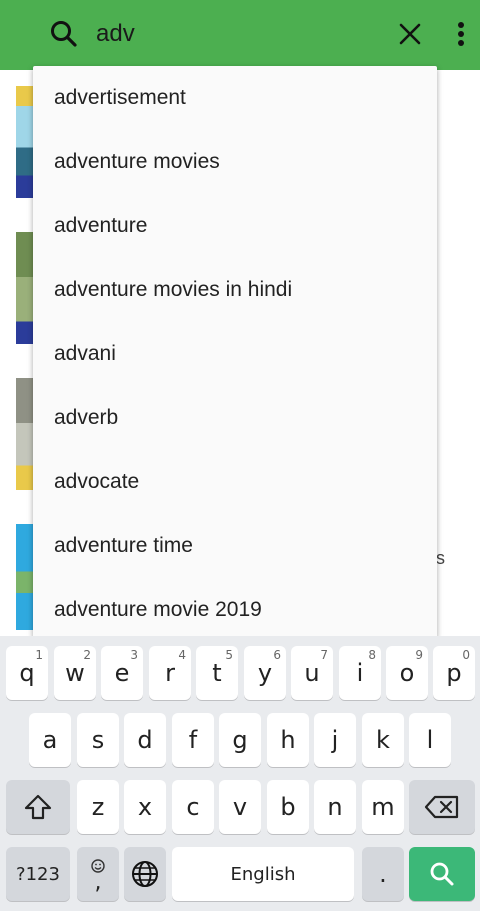 The image size is (480, 911). What do you see at coordinates (235, 418) in the screenshot?
I see `suggestion-item: adverb` at bounding box center [235, 418].